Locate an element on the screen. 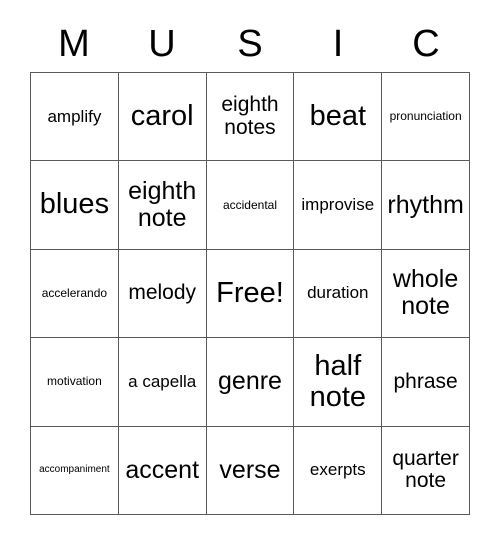 This screenshot has width=500, height=544. bingo-cell-label: genre is located at coordinates (250, 381).